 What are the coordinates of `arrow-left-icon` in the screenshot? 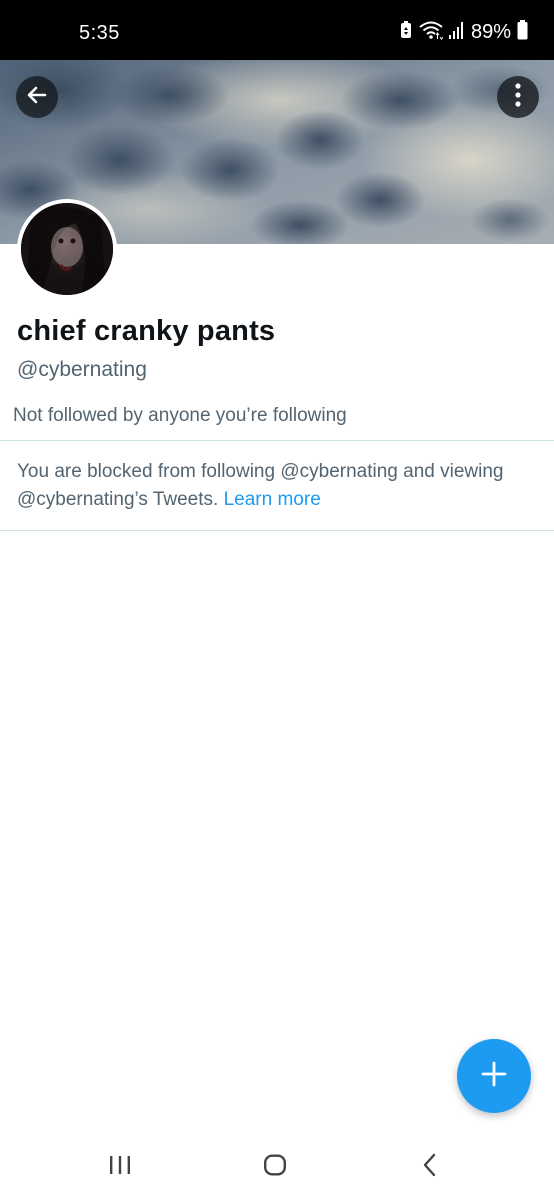 It's located at (37, 97).